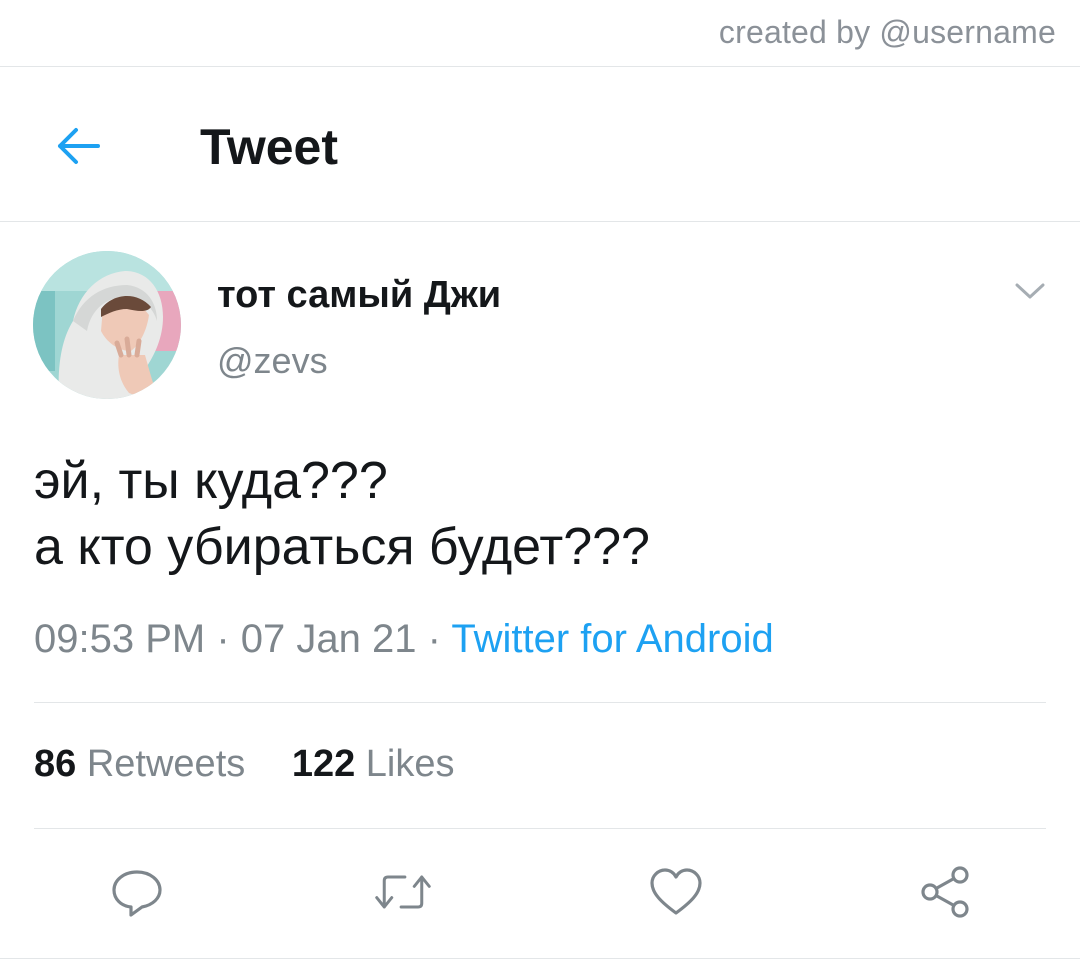 This screenshot has height=976, width=1080. I want to click on share-button, so click(945, 892).